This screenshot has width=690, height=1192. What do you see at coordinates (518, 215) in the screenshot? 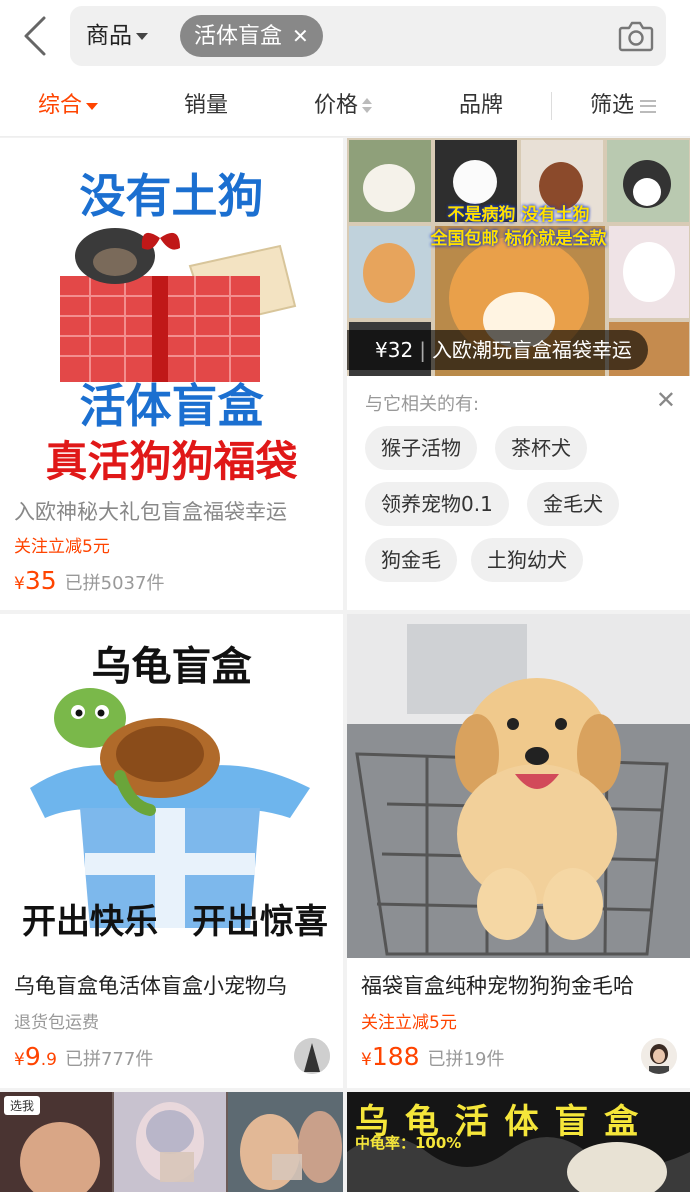
I see `image-caption: 不是病狗 没有土狗` at bounding box center [518, 215].